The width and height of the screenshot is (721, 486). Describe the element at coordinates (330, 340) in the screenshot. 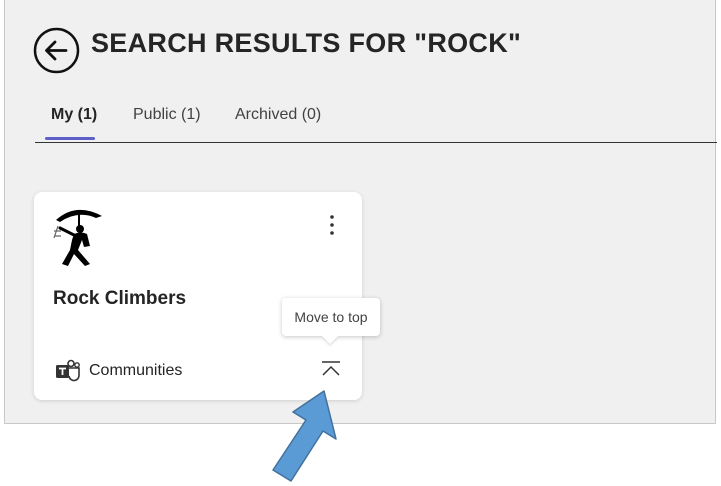

I see `tooltip-beak` at that location.